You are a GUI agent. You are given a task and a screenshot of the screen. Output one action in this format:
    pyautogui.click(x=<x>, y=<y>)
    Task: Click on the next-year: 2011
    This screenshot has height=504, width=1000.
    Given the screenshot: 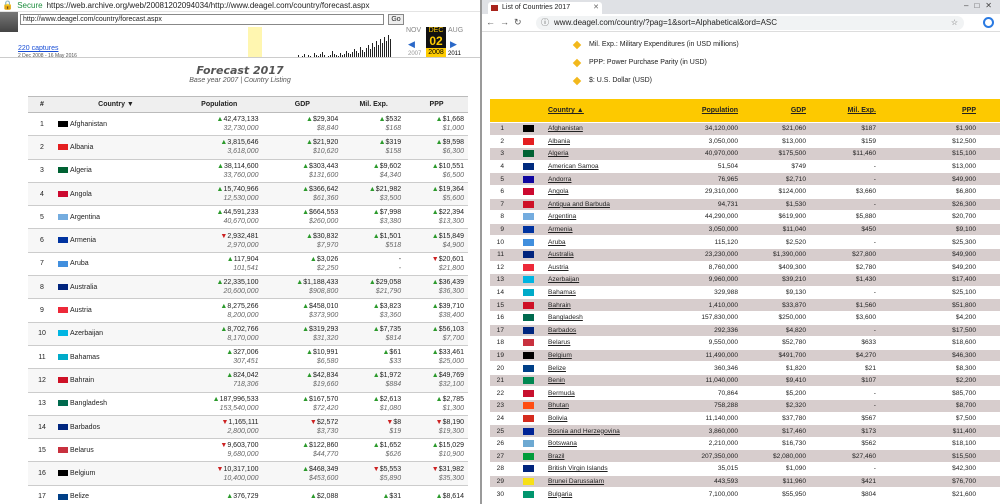 What is the action you would take?
    pyautogui.click(x=454, y=54)
    